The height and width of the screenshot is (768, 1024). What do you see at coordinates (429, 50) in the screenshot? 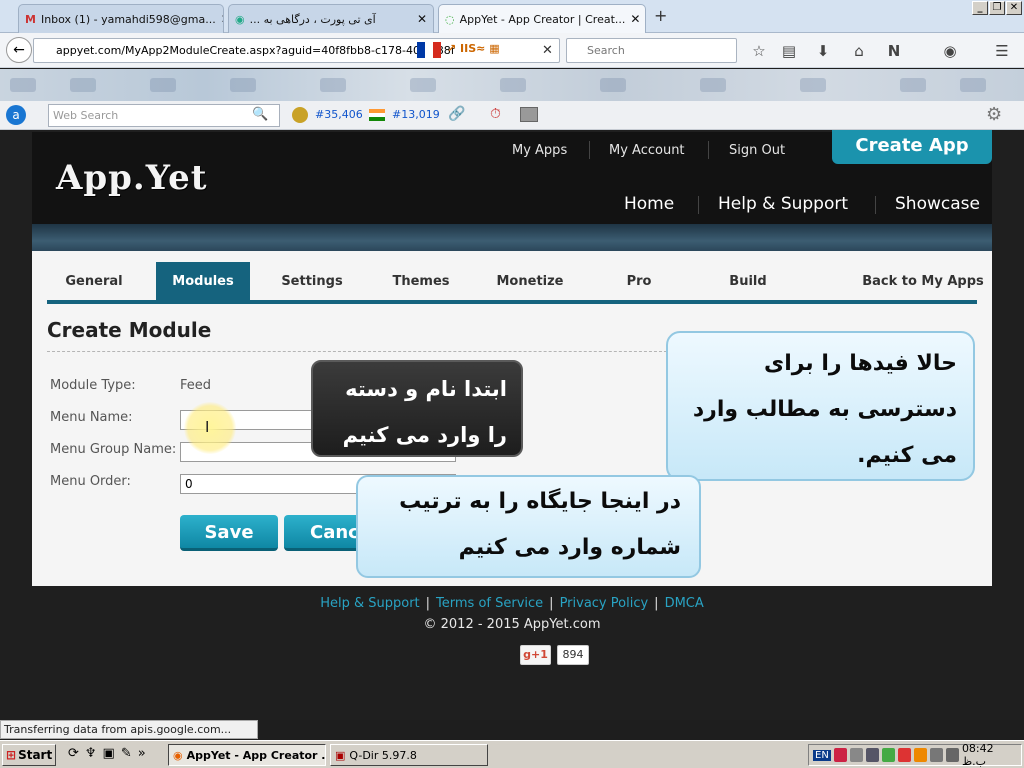
I see `flag-icon` at bounding box center [429, 50].